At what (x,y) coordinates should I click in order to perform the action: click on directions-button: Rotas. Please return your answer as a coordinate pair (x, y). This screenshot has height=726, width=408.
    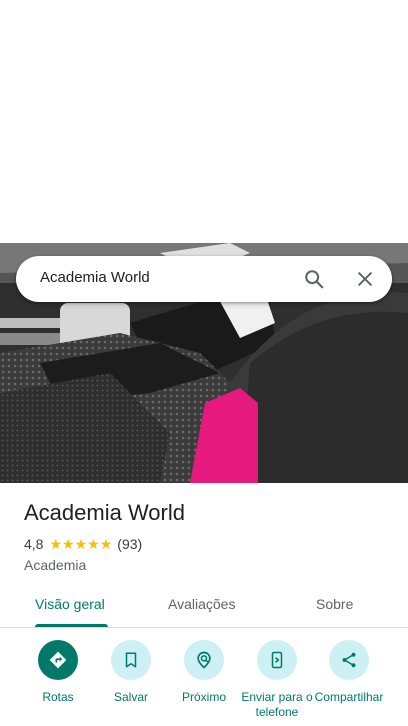
    Looking at the image, I should click on (58, 672).